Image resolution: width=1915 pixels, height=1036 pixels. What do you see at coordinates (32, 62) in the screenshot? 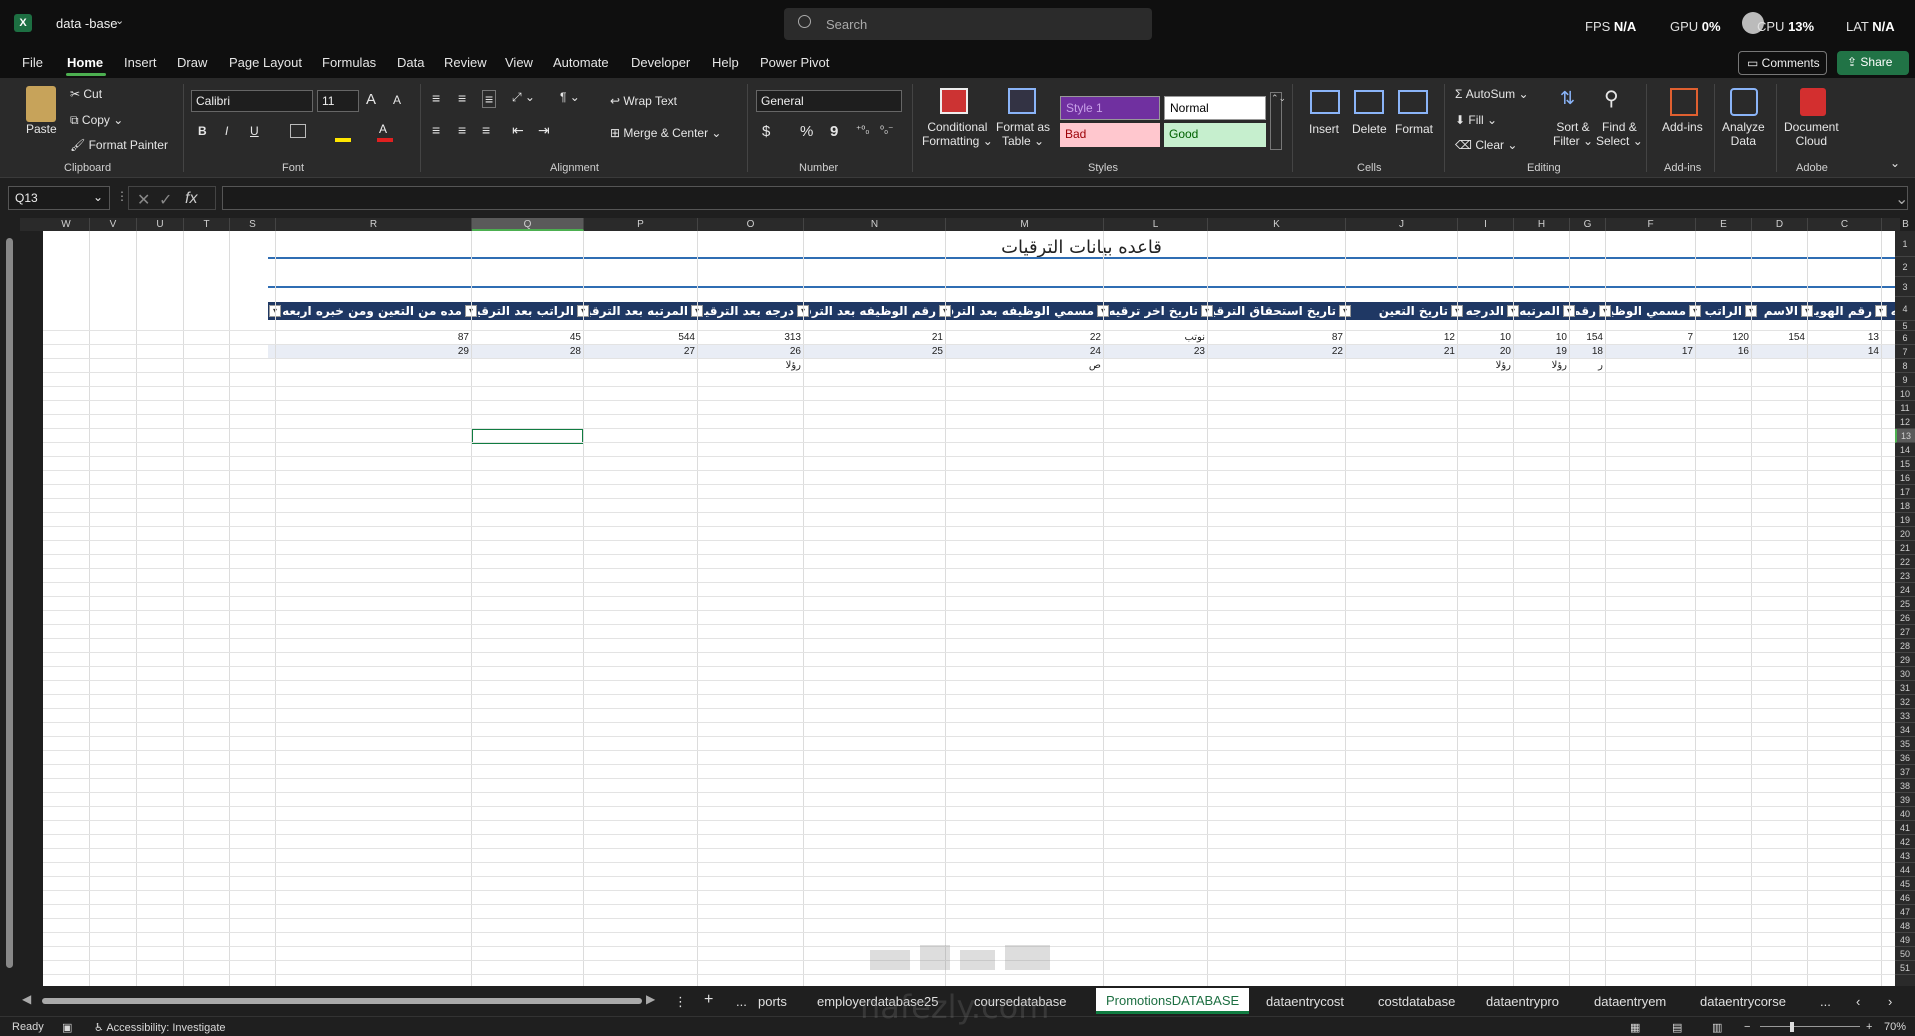
I see `tab-file: File` at bounding box center [32, 62].